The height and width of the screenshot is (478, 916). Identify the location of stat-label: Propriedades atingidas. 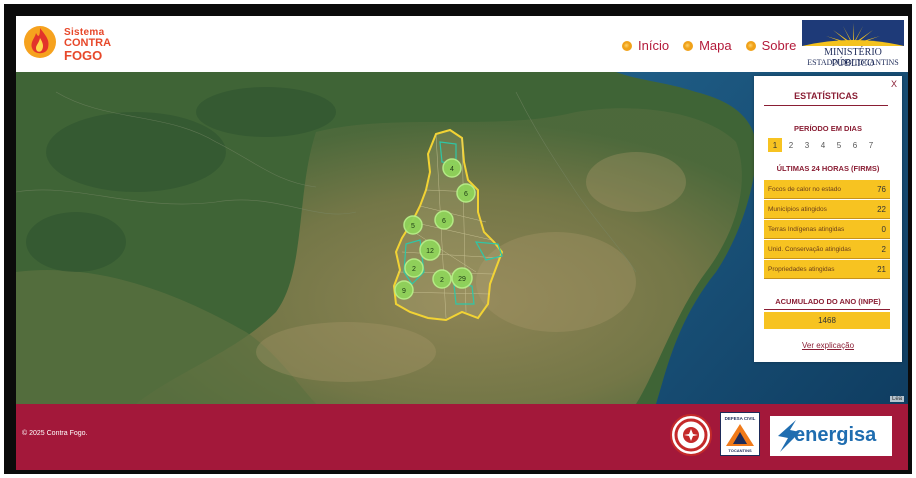
(801, 269).